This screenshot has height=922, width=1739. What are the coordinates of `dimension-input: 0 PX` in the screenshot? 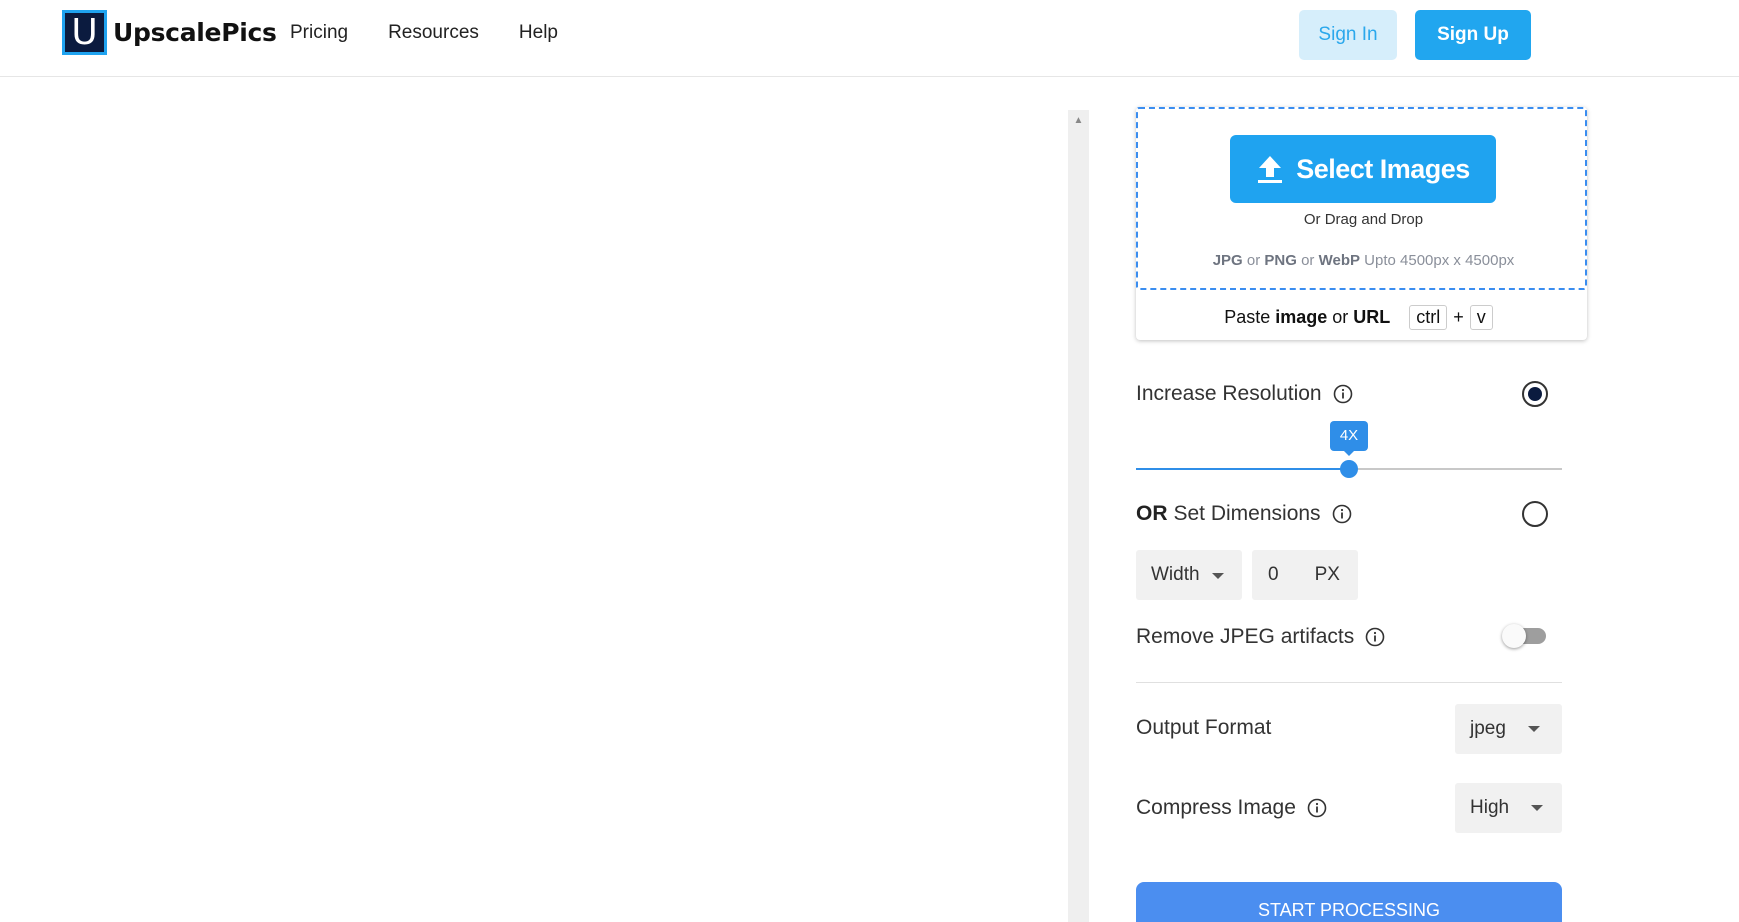 It's located at (1305, 575).